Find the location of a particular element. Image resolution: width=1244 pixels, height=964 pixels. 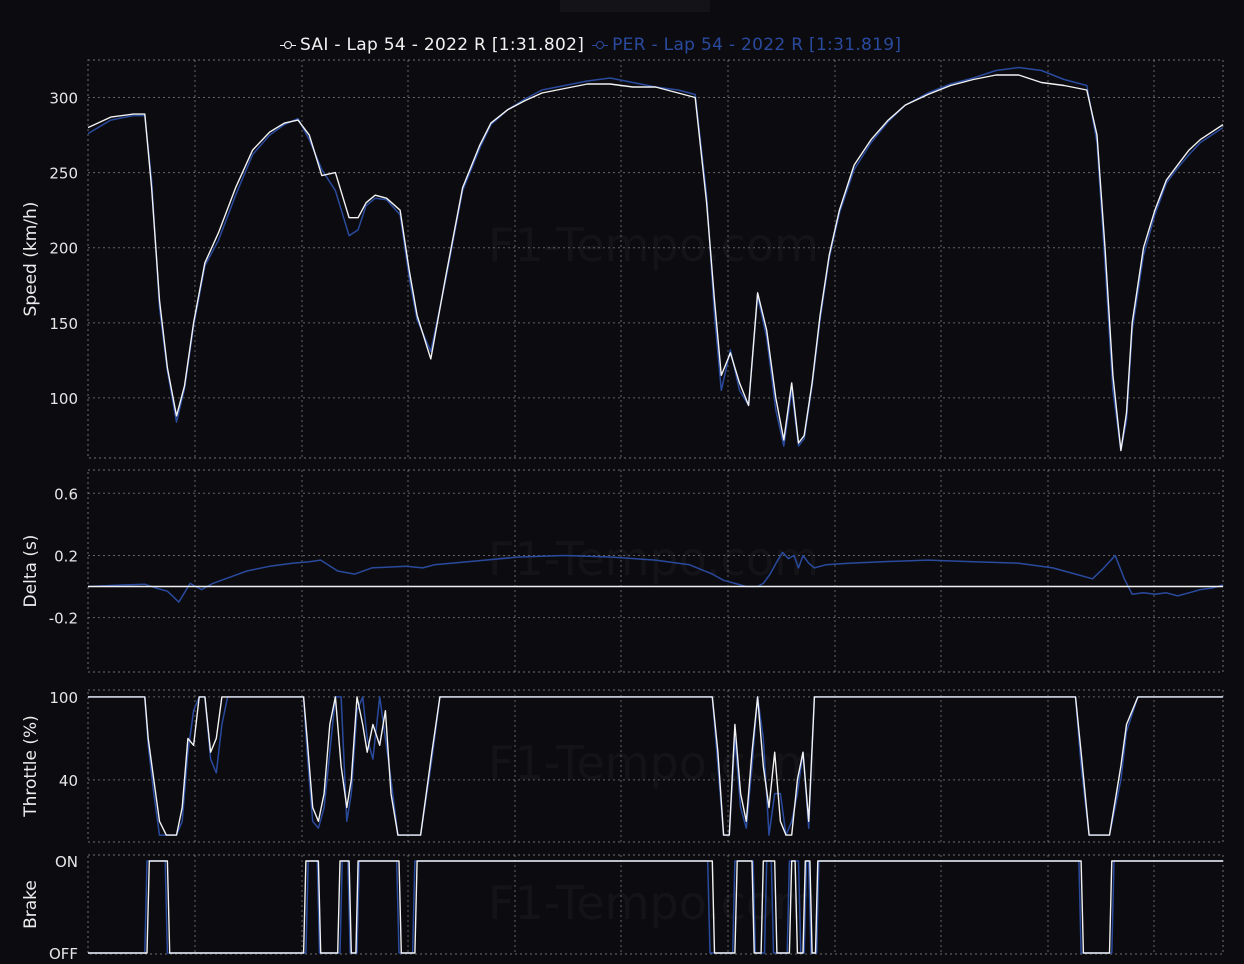

delta-ytick-label: -0.2 is located at coordinates (63, 619).